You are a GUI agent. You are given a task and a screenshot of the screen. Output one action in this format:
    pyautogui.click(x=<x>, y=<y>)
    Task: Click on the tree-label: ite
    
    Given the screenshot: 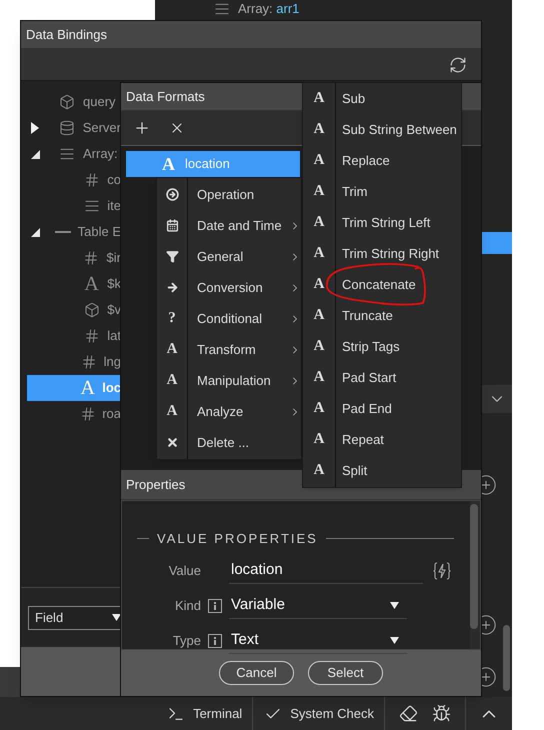 What is the action you would take?
    pyautogui.click(x=114, y=206)
    